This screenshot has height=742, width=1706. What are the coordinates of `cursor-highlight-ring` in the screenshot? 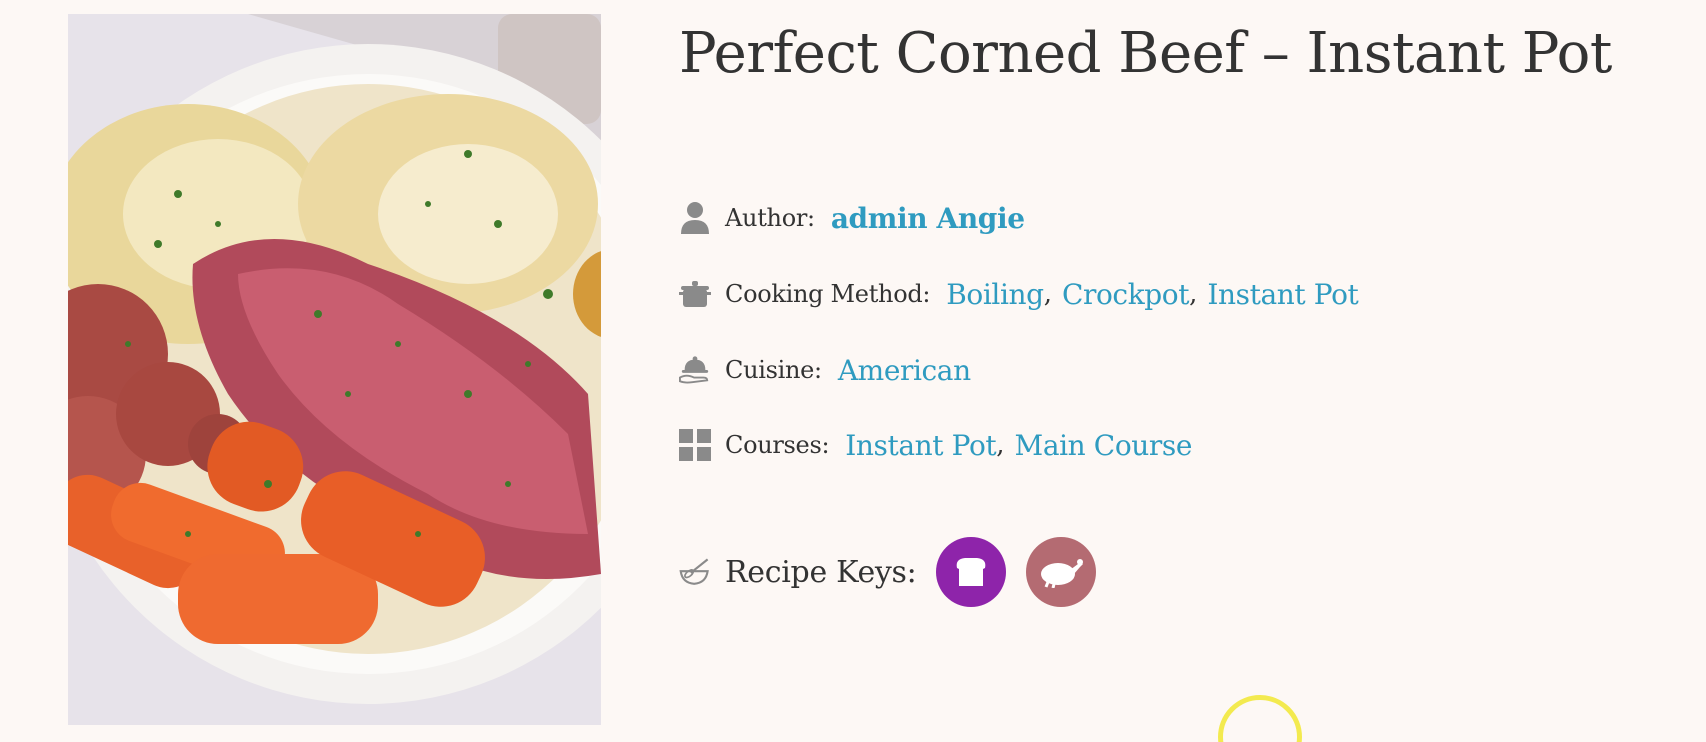 It's located at (1260, 718).